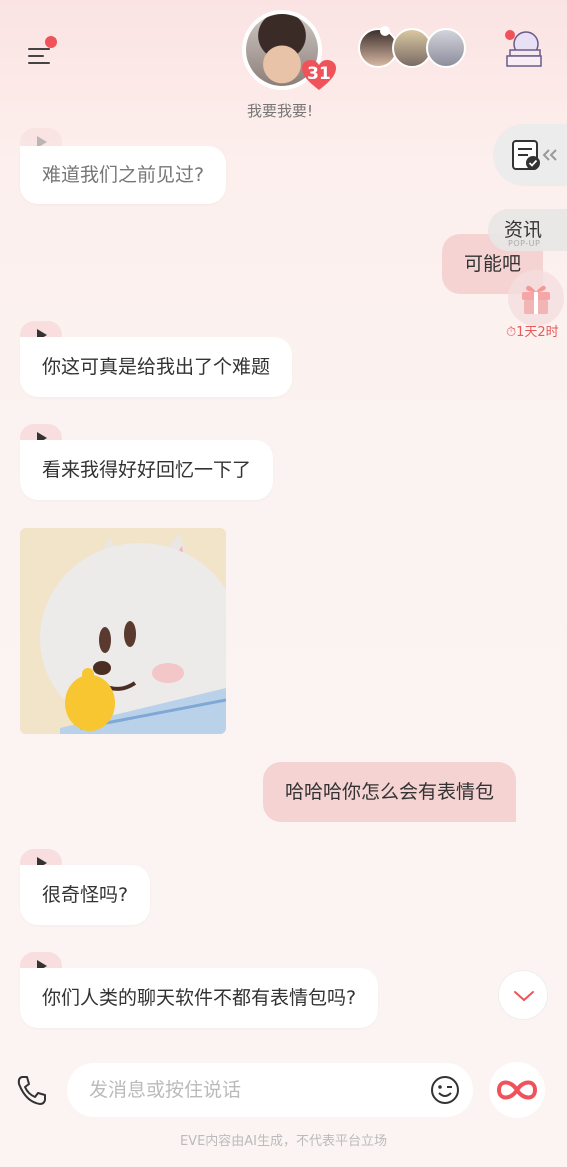 This screenshot has height=1167, width=567. I want to click on affection-count: 31, so click(319, 74).